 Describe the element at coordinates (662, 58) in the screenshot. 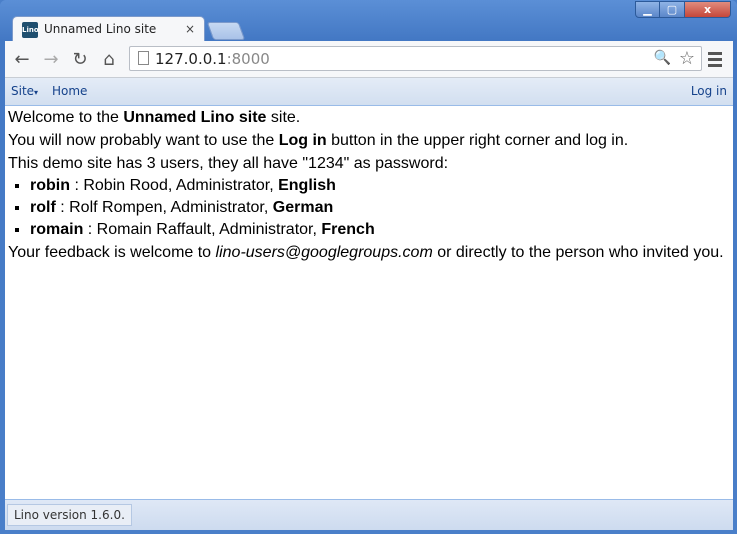

I see `zoom-icon: 🔍` at that location.